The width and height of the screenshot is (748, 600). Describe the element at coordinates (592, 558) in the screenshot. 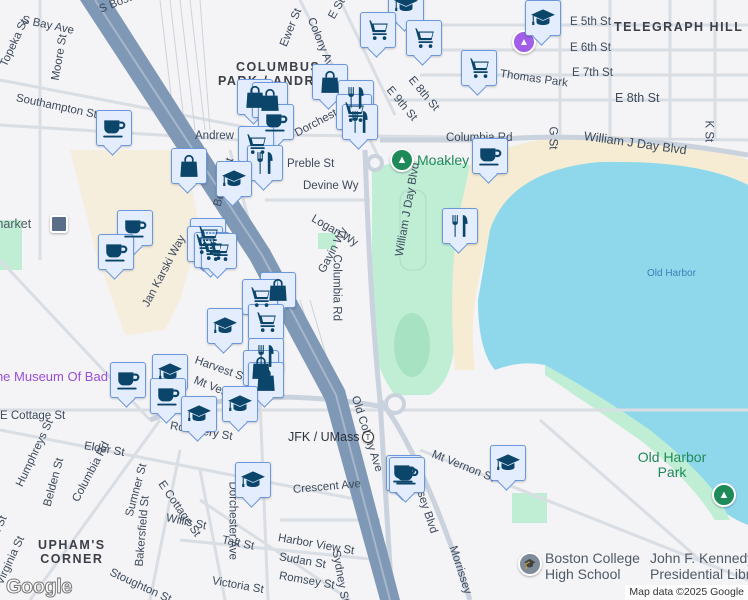

I see `place-label-line: Boston College` at that location.